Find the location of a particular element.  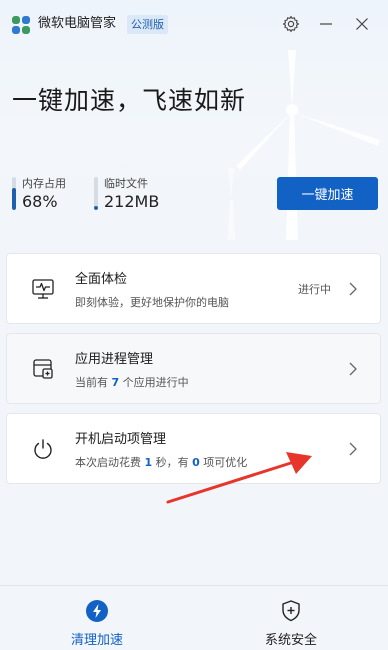

wind-turbine-illustration is located at coordinates (304, 145).